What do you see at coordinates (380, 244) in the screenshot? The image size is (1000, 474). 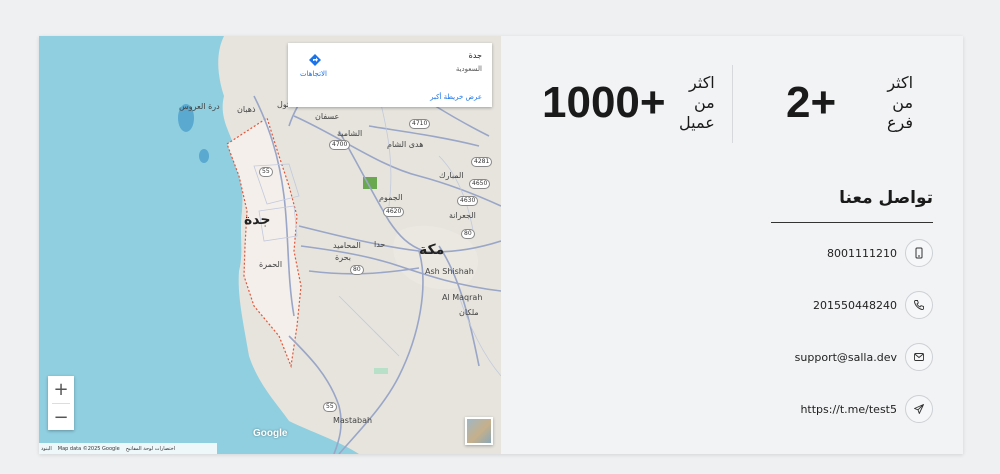 I see `map-label-hada: حدا` at bounding box center [380, 244].